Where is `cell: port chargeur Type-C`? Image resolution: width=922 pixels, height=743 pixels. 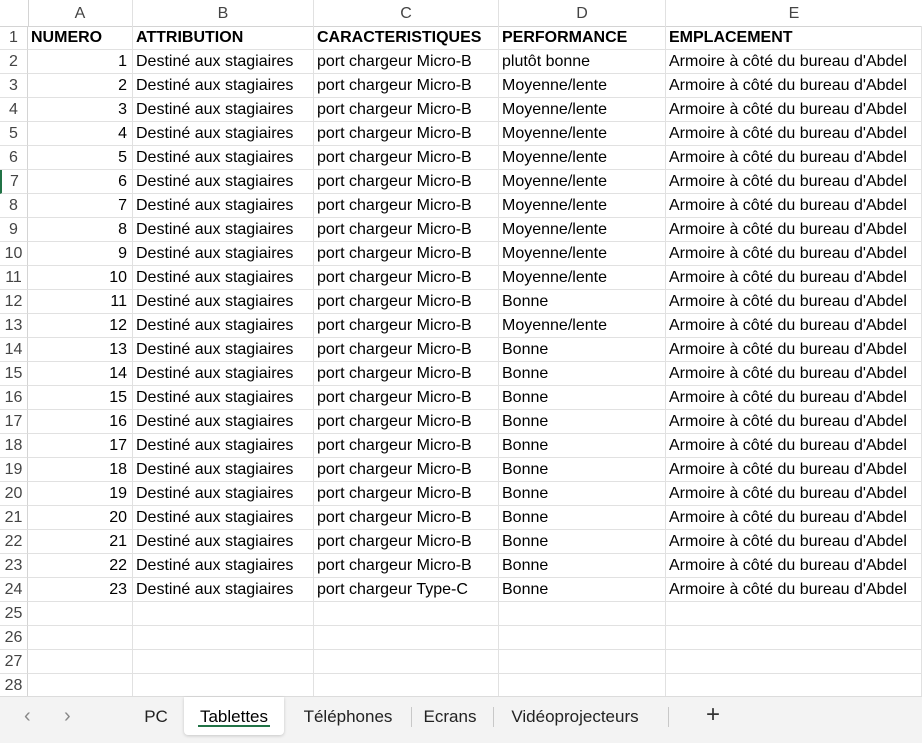 cell: port chargeur Type-C is located at coordinates (406, 590).